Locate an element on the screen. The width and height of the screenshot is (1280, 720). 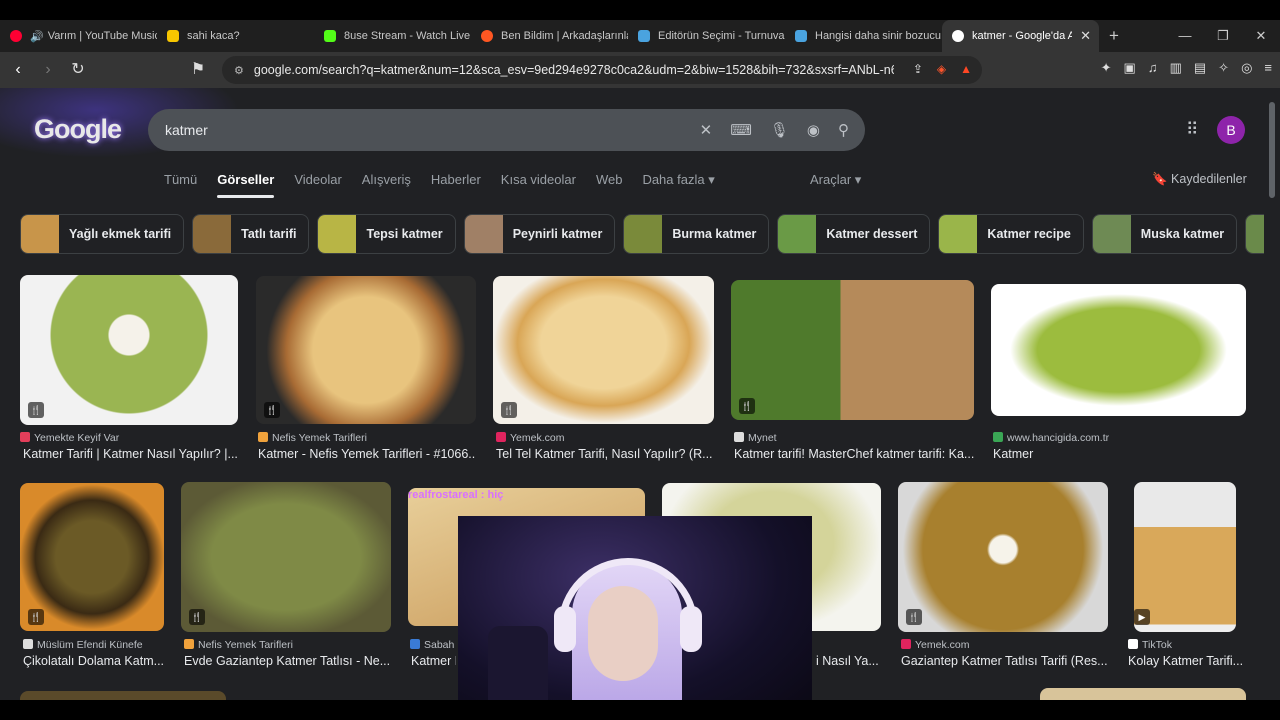
brave-rewards-icon: ▲ is located at coordinates (966, 69).